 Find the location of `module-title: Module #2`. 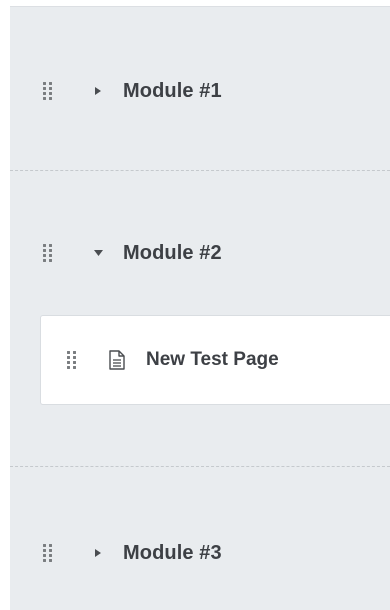

module-title: Module #2 is located at coordinates (172, 253).